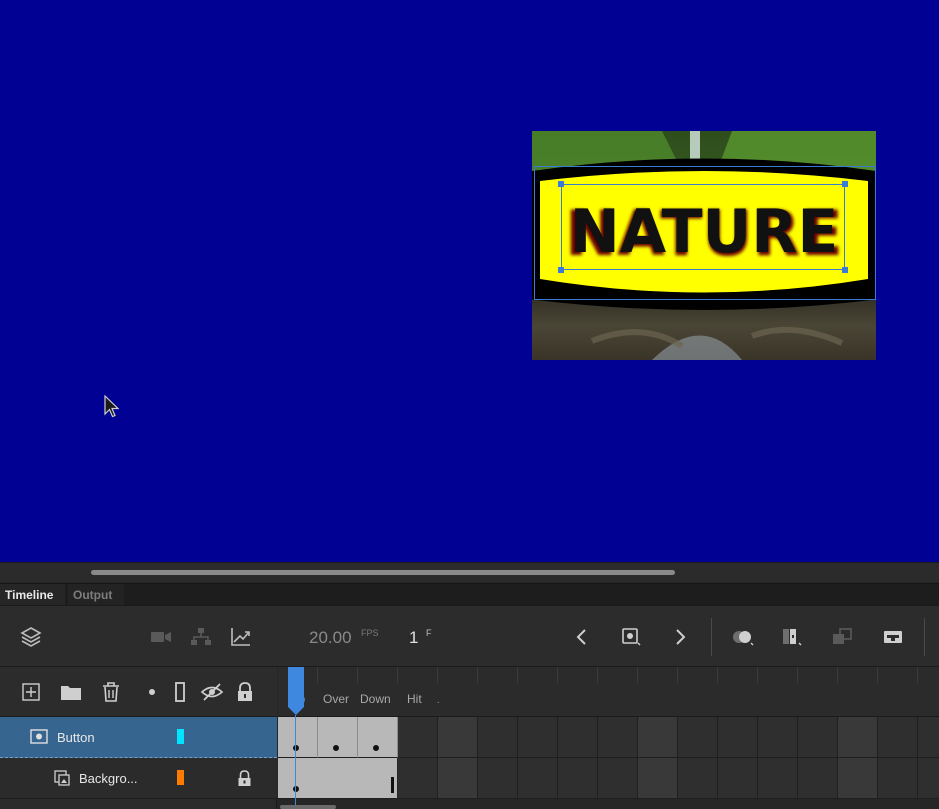  Describe the element at coordinates (112, 409) in the screenshot. I see `arrow-cursor-icon` at that location.